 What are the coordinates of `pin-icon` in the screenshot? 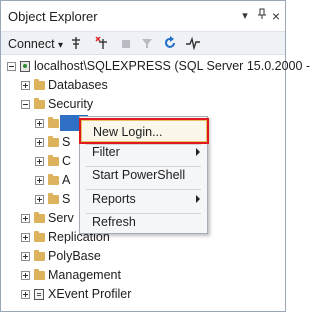 It's located at (262, 16).